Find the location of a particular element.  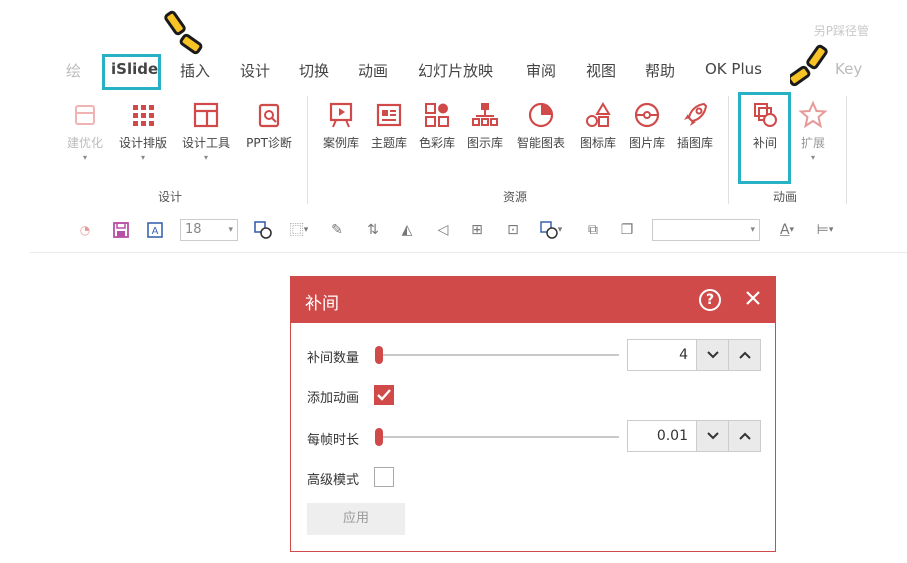

case-library-icon is located at coordinates (341, 115).